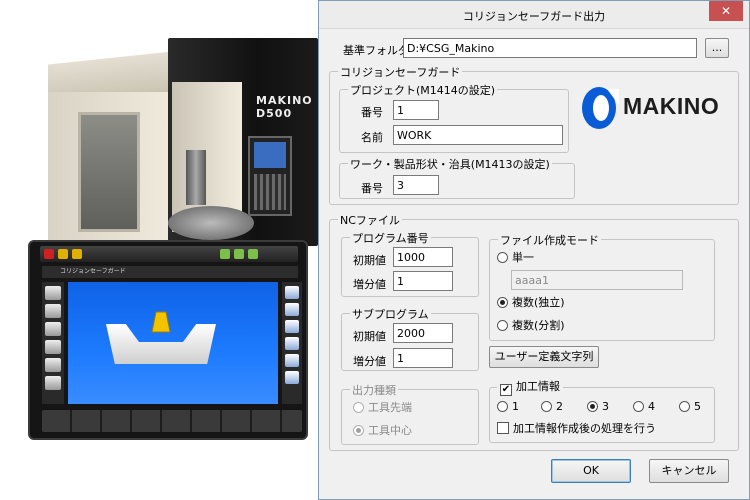 The height and width of the screenshot is (500, 750). I want to click on project-group-title: プロジェクト(M1414の設定), so click(423, 90).